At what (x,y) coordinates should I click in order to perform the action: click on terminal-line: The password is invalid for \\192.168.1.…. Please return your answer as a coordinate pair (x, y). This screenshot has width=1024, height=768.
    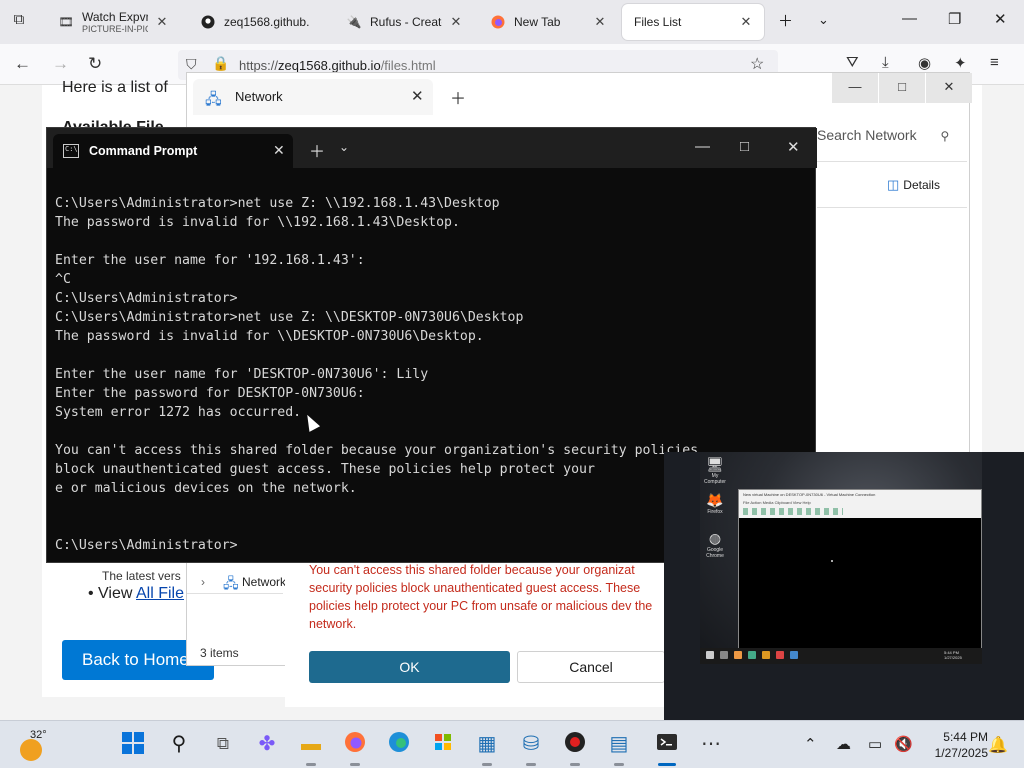
    Looking at the image, I should click on (257, 222).